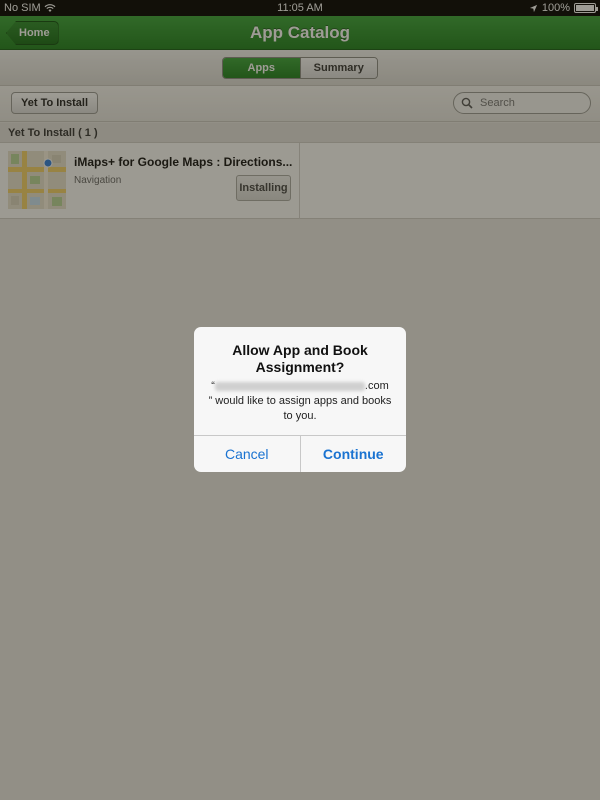 Image resolution: width=600 pixels, height=800 pixels. Describe the element at coordinates (300, 358) in the screenshot. I see `alert-title: Allow App and Book Assignment?` at that location.